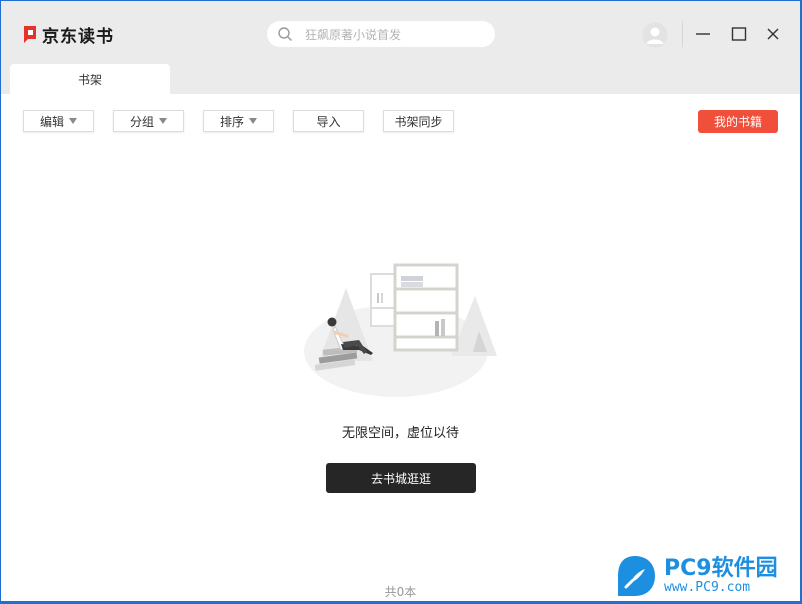 This screenshot has height=604, width=802. What do you see at coordinates (51, 121) in the screenshot?
I see `edit-label: 编辑` at bounding box center [51, 121].